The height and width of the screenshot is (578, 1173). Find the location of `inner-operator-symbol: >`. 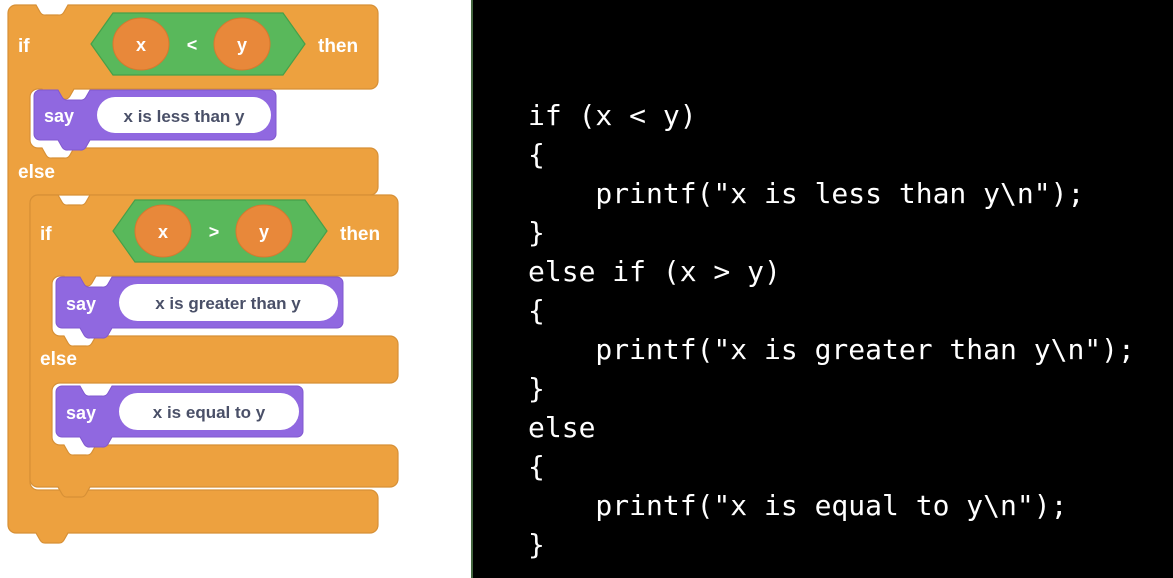

inner-operator-symbol: > is located at coordinates (214, 232).